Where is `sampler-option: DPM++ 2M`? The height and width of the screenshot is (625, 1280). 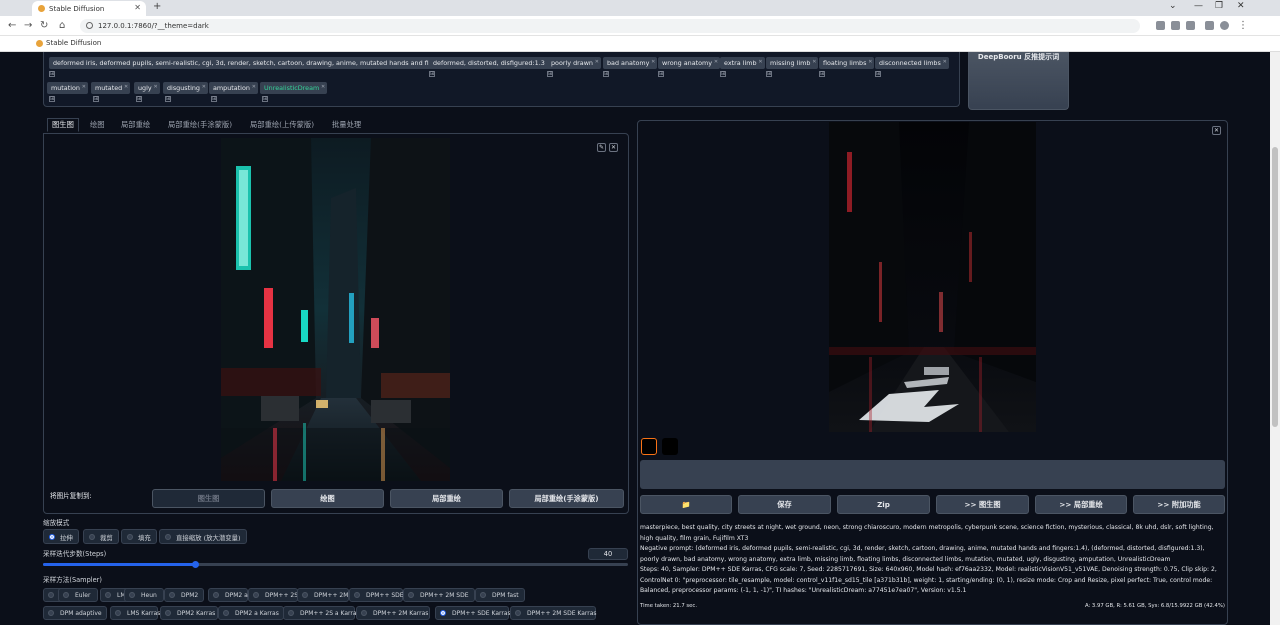 sampler-option: DPM++ 2M is located at coordinates (323, 595).